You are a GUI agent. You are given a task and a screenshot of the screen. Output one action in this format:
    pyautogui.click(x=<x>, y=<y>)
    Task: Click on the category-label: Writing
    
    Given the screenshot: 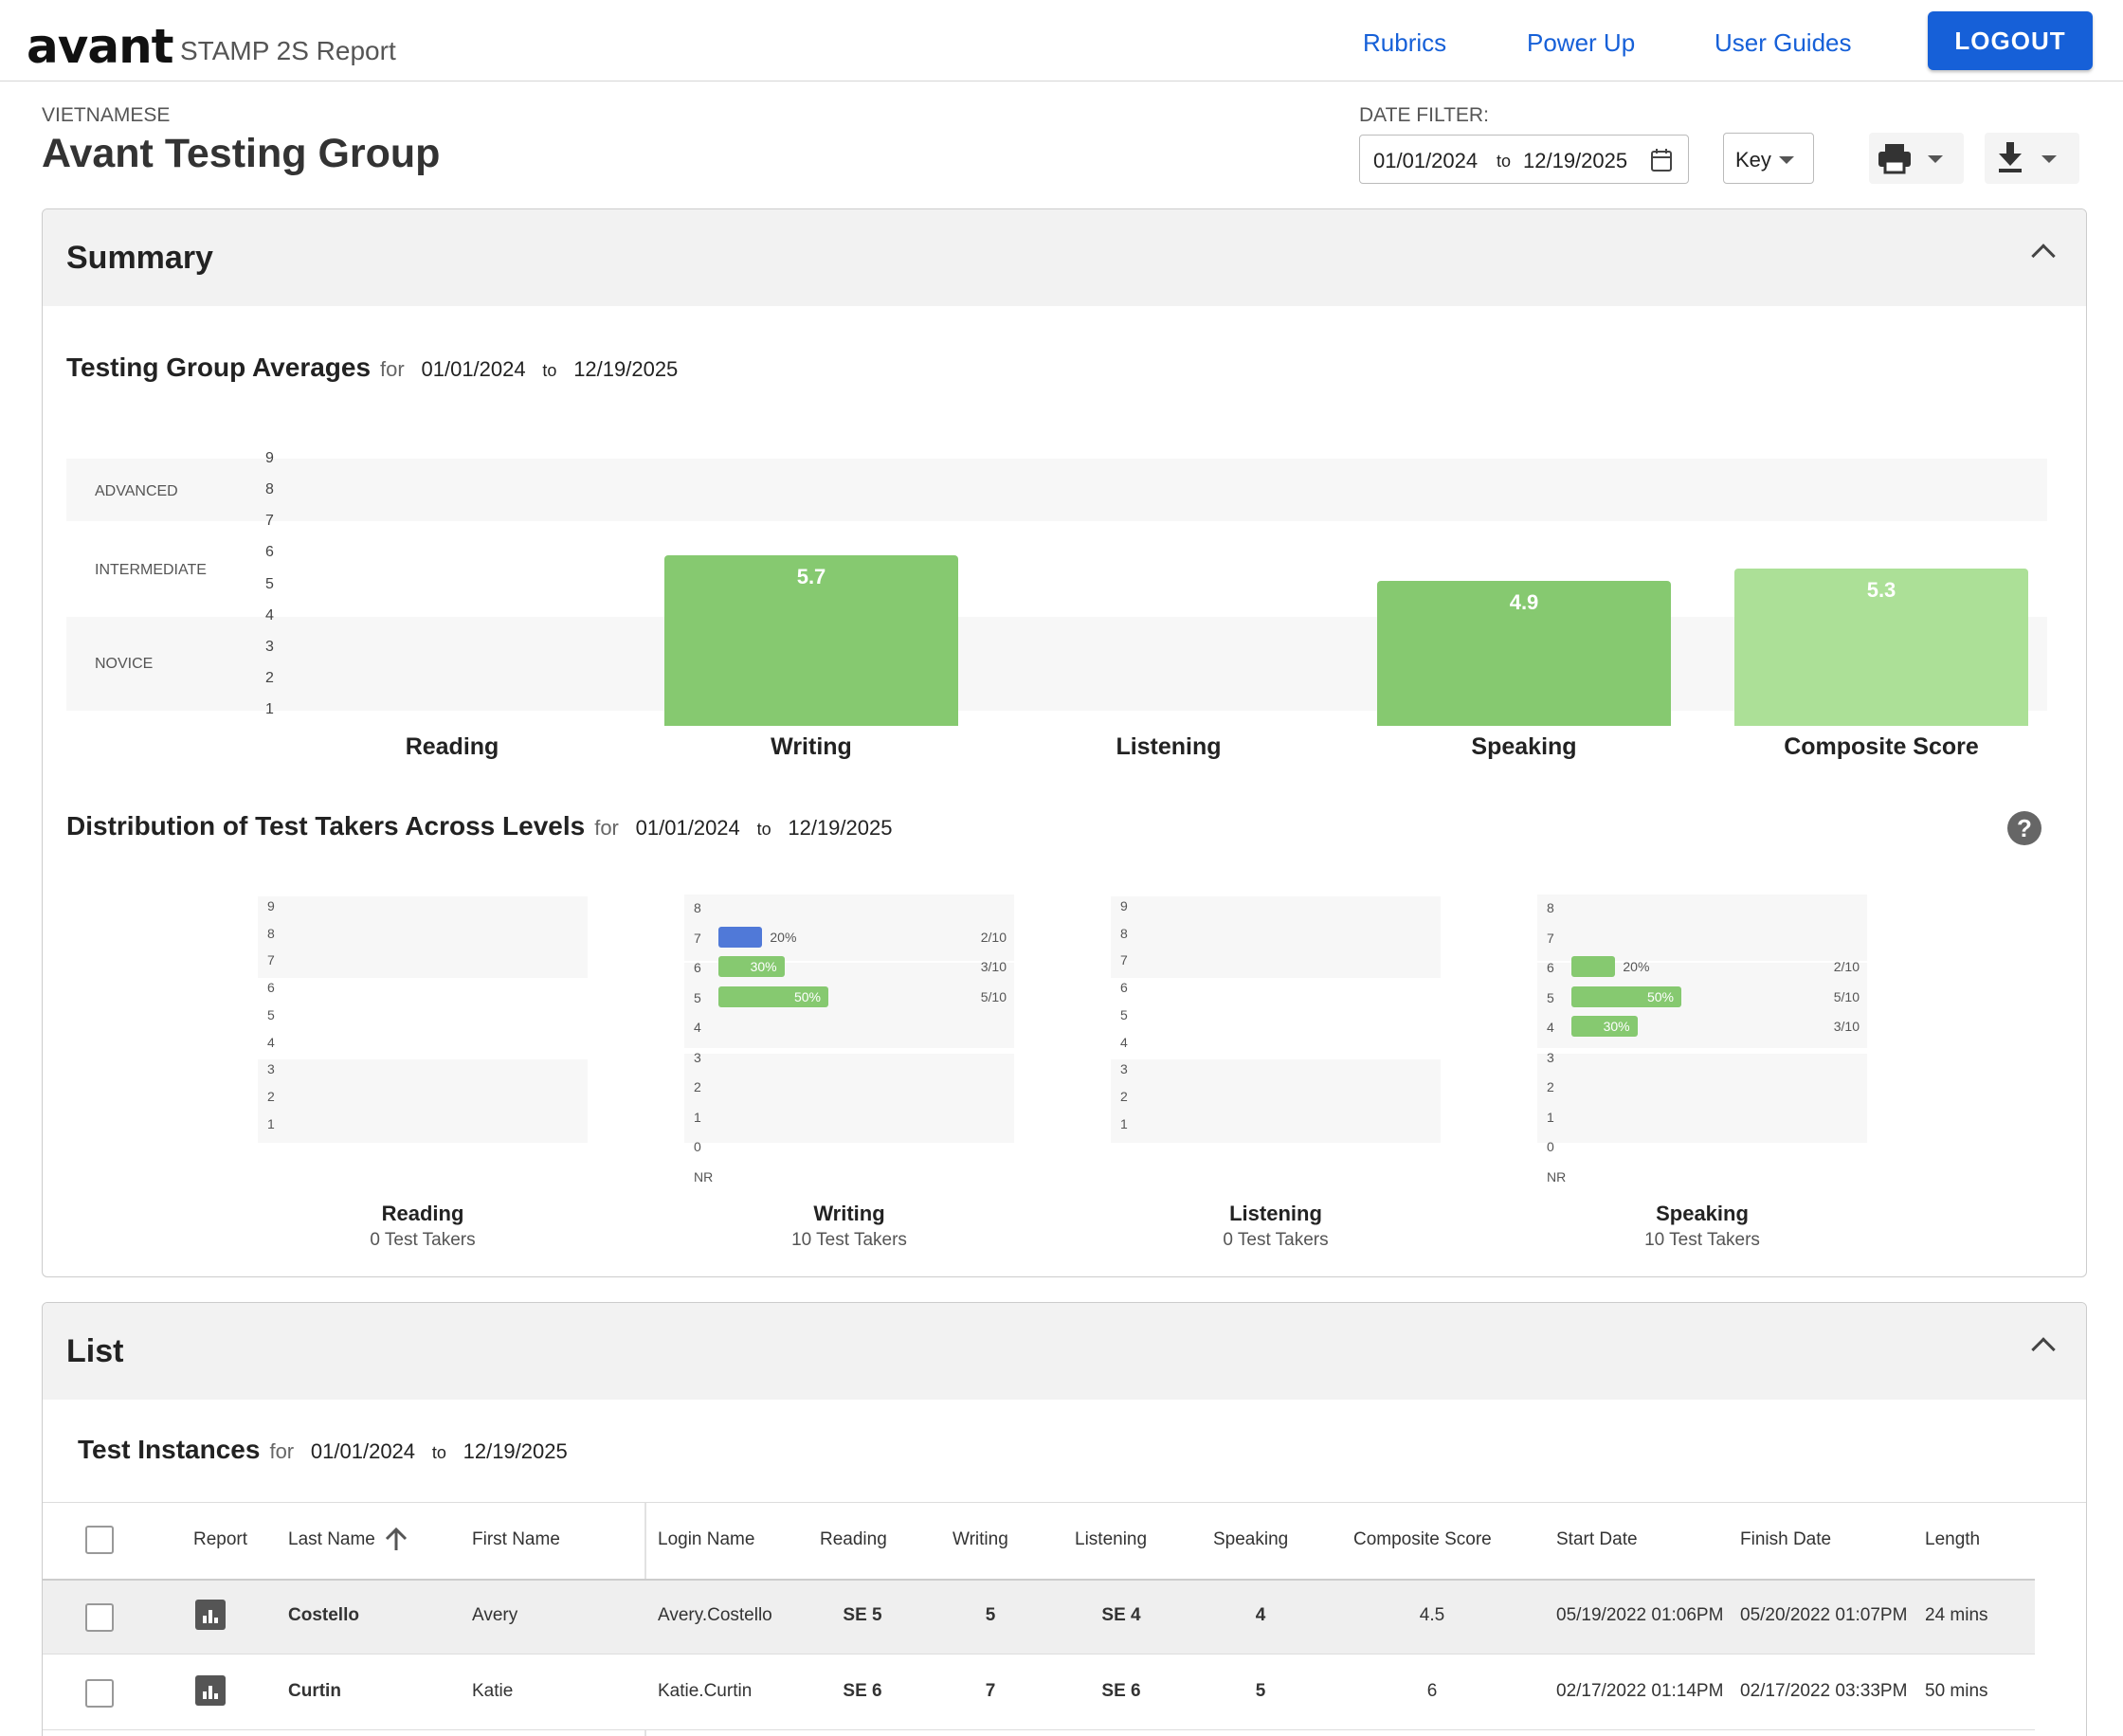 What is the action you would take?
    pyautogui.click(x=812, y=746)
    